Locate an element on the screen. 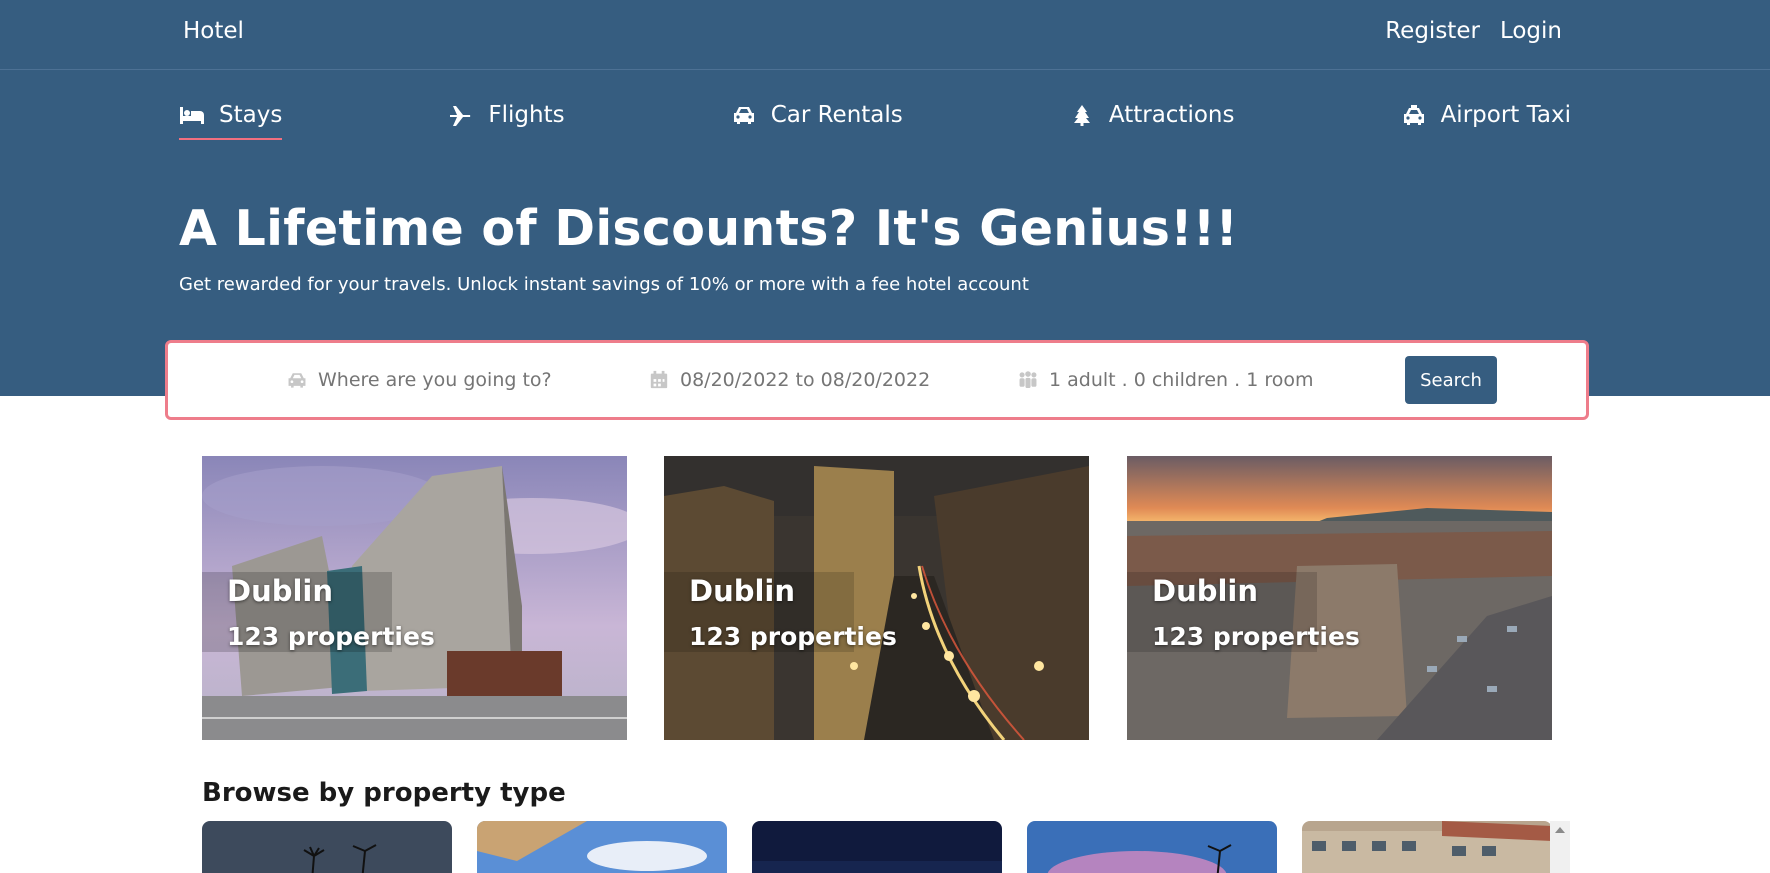 The width and height of the screenshot is (1770, 873). nav-item-car-rentals: Car Rentals is located at coordinates (817, 120).